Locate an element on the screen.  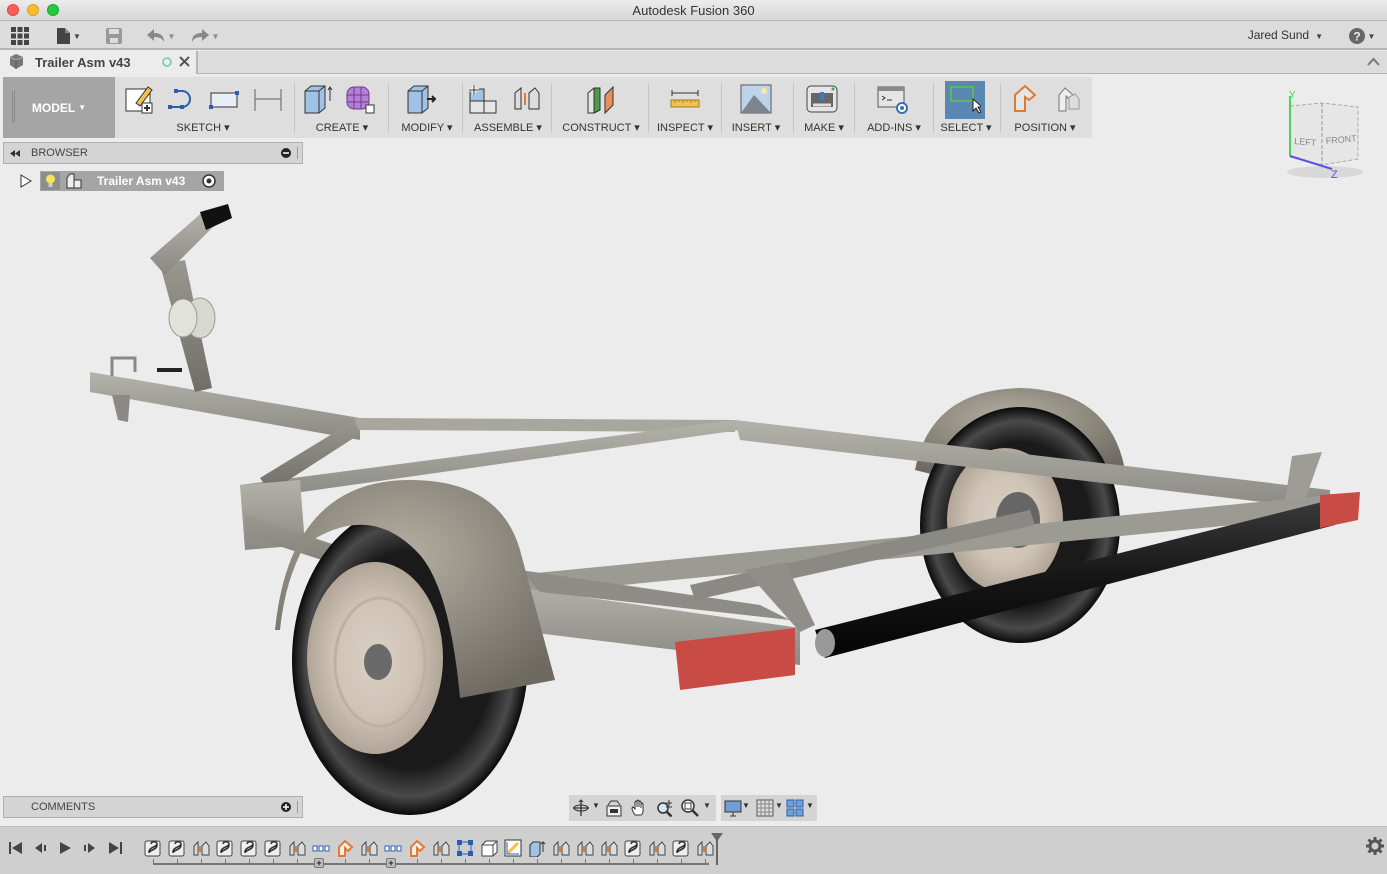
zoom-icon is located at coordinates (665, 808).